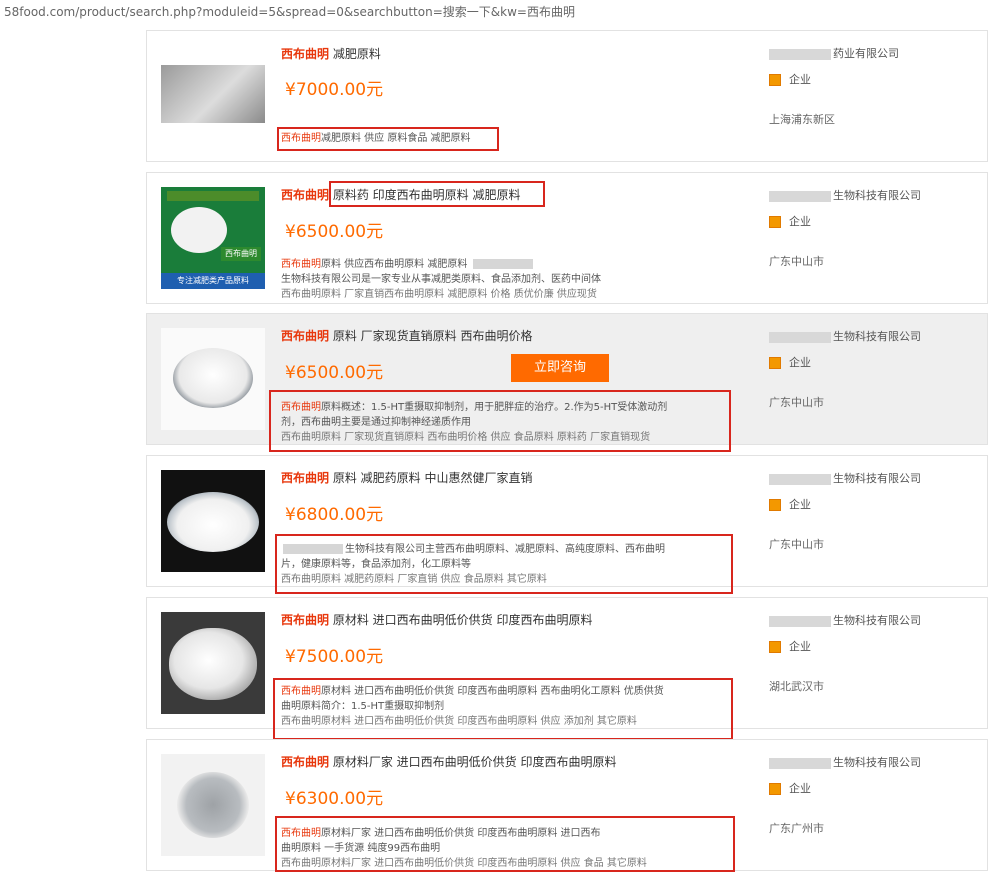 The image size is (1000, 876). I want to click on product-title: 西布曲明 原料 厂家现货直销原料 西布曲明价格, so click(406, 335).